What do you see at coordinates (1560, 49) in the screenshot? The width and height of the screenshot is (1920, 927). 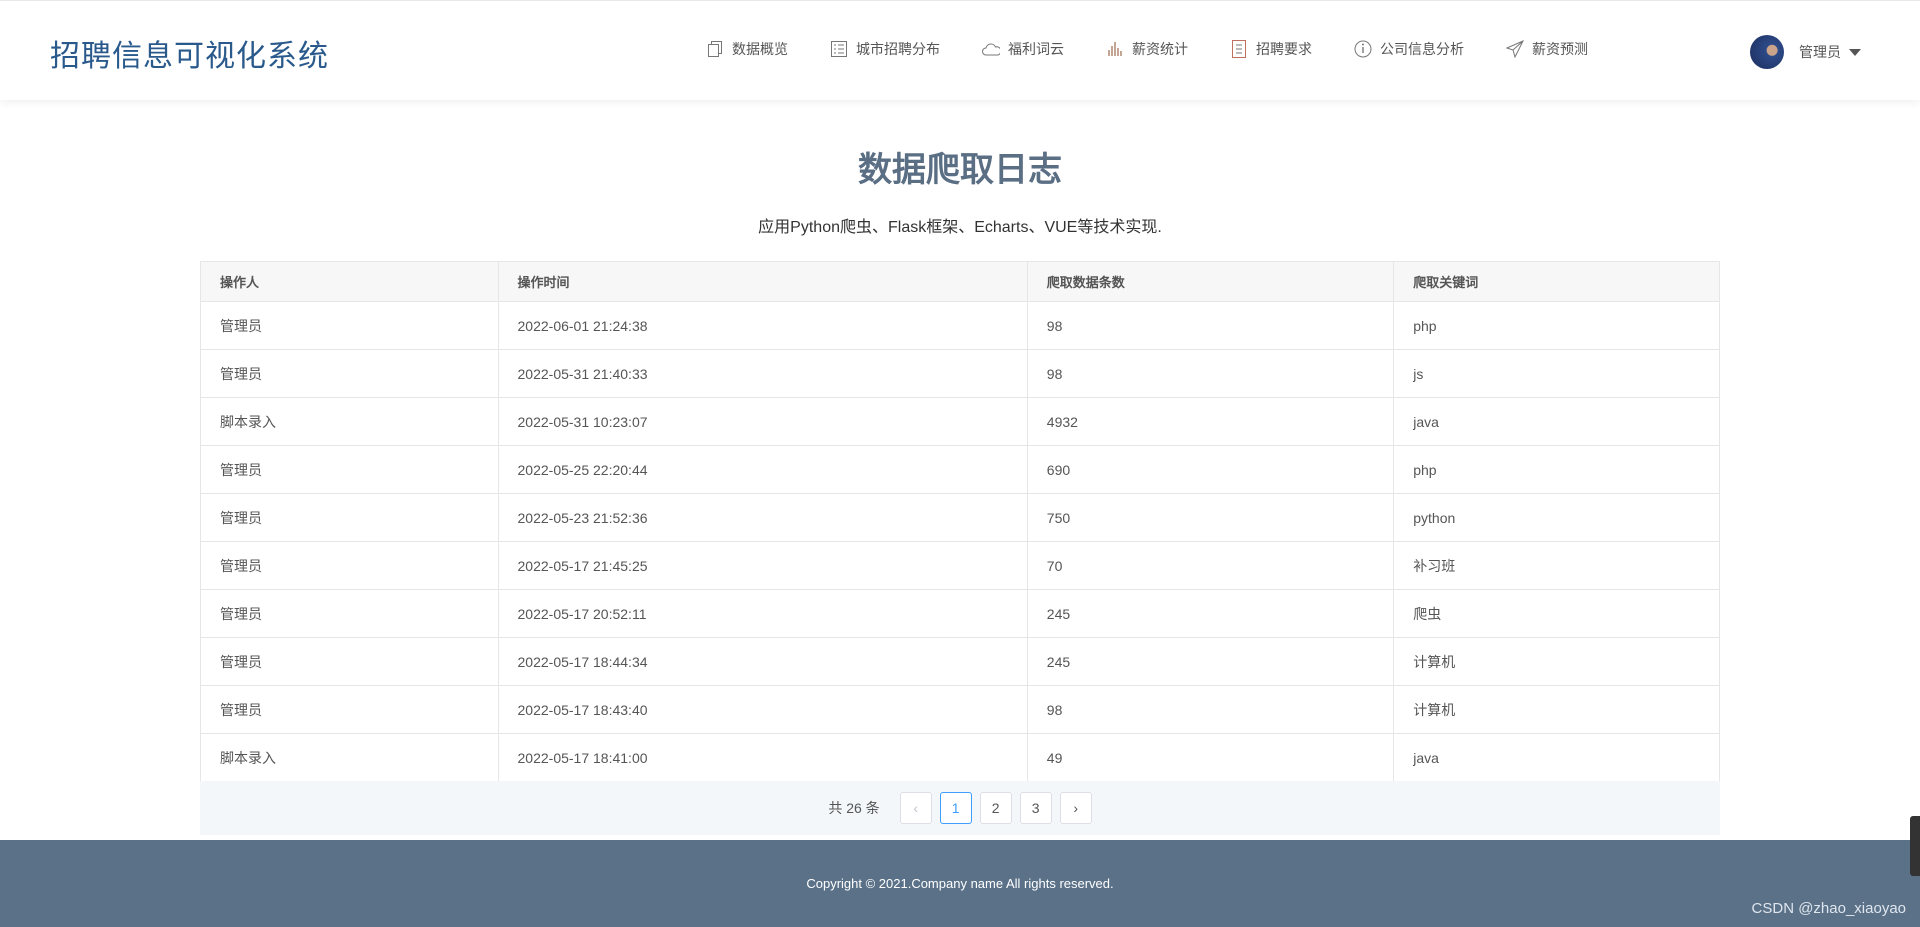 I see `nav-label: 薪资预测` at bounding box center [1560, 49].